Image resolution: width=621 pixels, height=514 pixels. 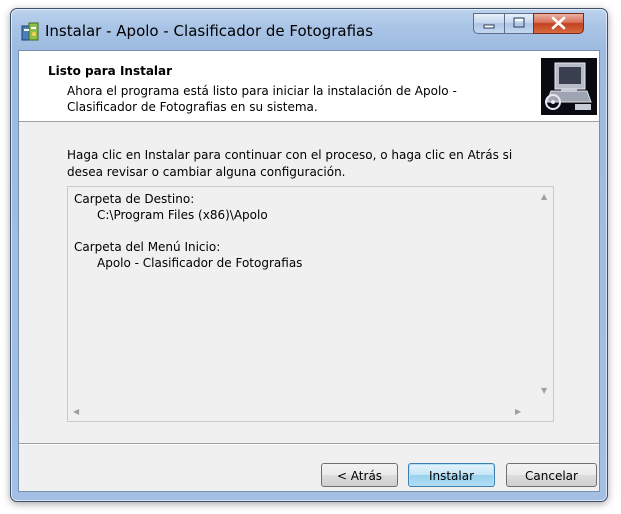 I want to click on back-button: < Atrás, so click(x=359, y=475).